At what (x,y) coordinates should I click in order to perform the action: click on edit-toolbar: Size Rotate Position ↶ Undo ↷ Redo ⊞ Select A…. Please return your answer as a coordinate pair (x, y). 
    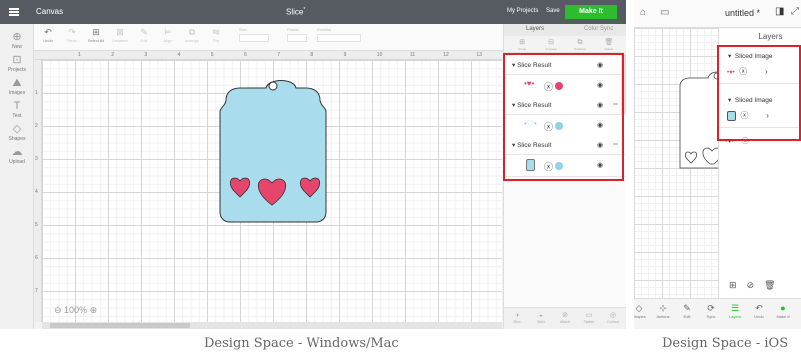
    Looking at the image, I should click on (269, 37).